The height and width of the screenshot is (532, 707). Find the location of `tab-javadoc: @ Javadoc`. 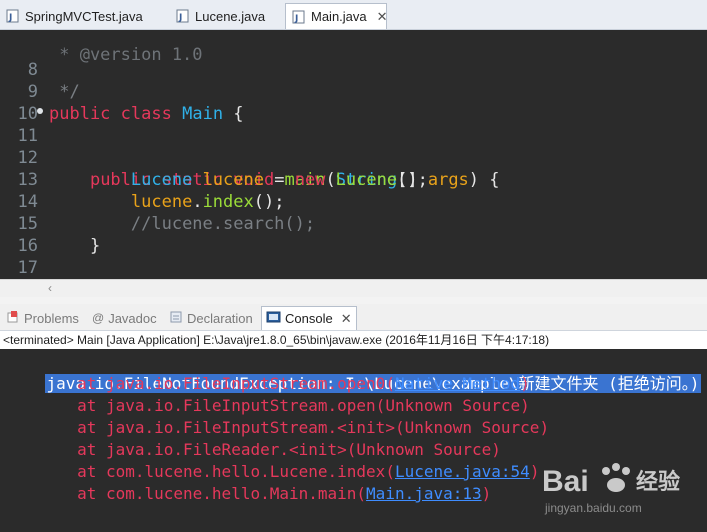

tab-javadoc: @ Javadoc is located at coordinates (124, 318).